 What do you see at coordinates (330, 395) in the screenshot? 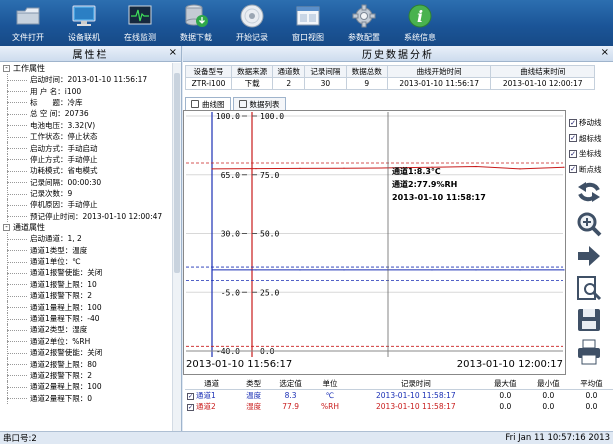
I see `channel-cell-unit: ℃` at bounding box center [330, 395].